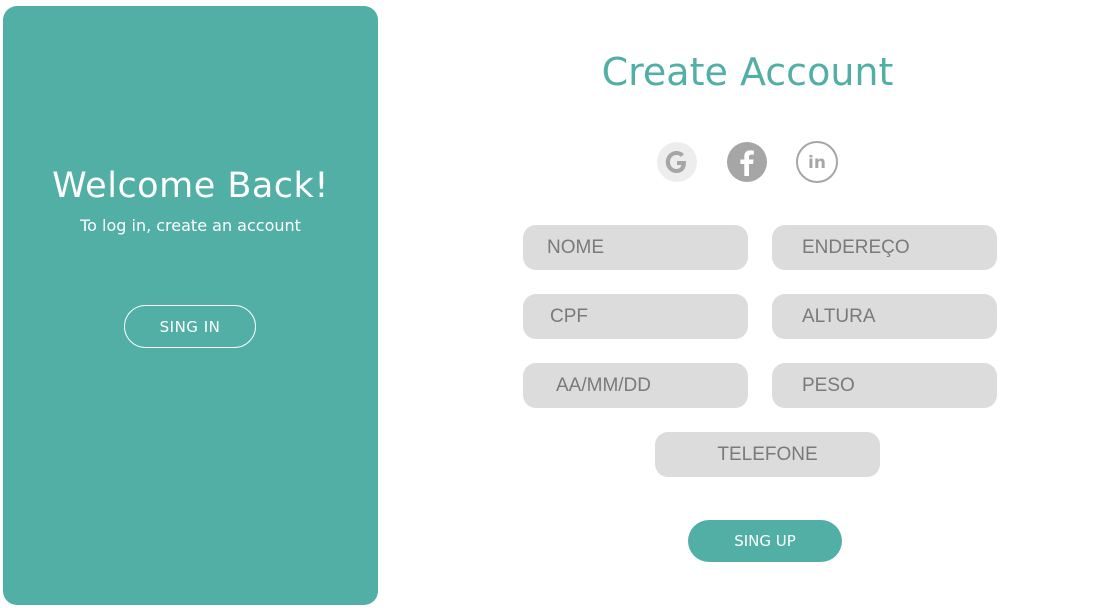 The image size is (1094, 608). What do you see at coordinates (767, 454) in the screenshot?
I see `telefone-field: TELEFONE` at bounding box center [767, 454].